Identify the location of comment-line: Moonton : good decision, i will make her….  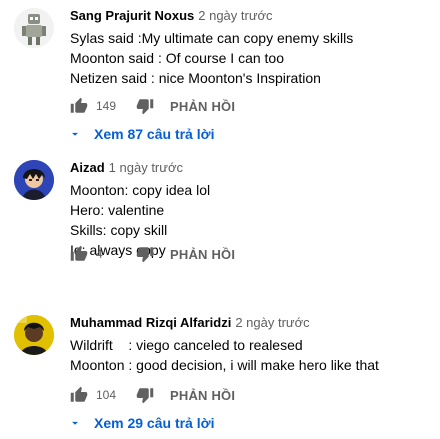
(224, 365).